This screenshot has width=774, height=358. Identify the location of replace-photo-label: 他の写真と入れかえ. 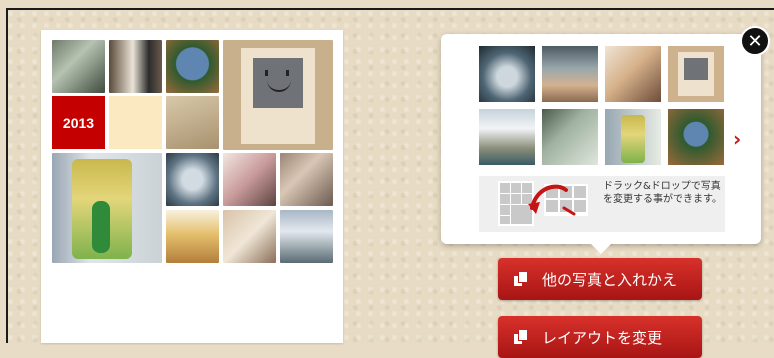
(610, 279).